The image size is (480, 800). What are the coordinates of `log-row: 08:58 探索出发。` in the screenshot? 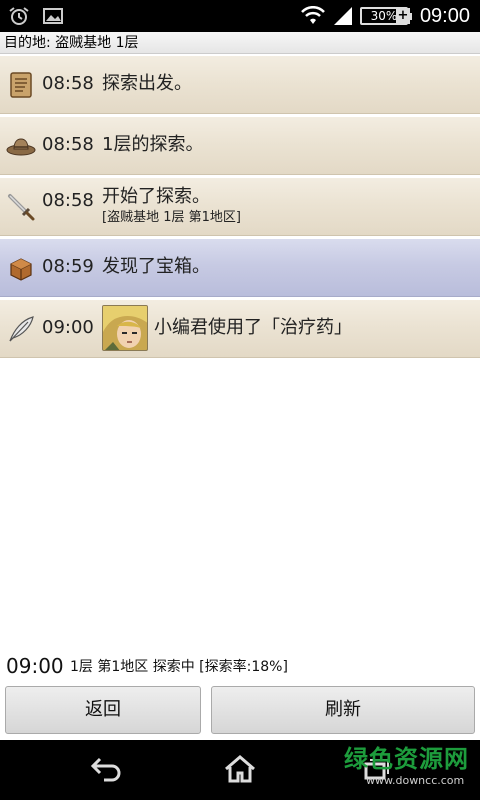 It's located at (240, 85).